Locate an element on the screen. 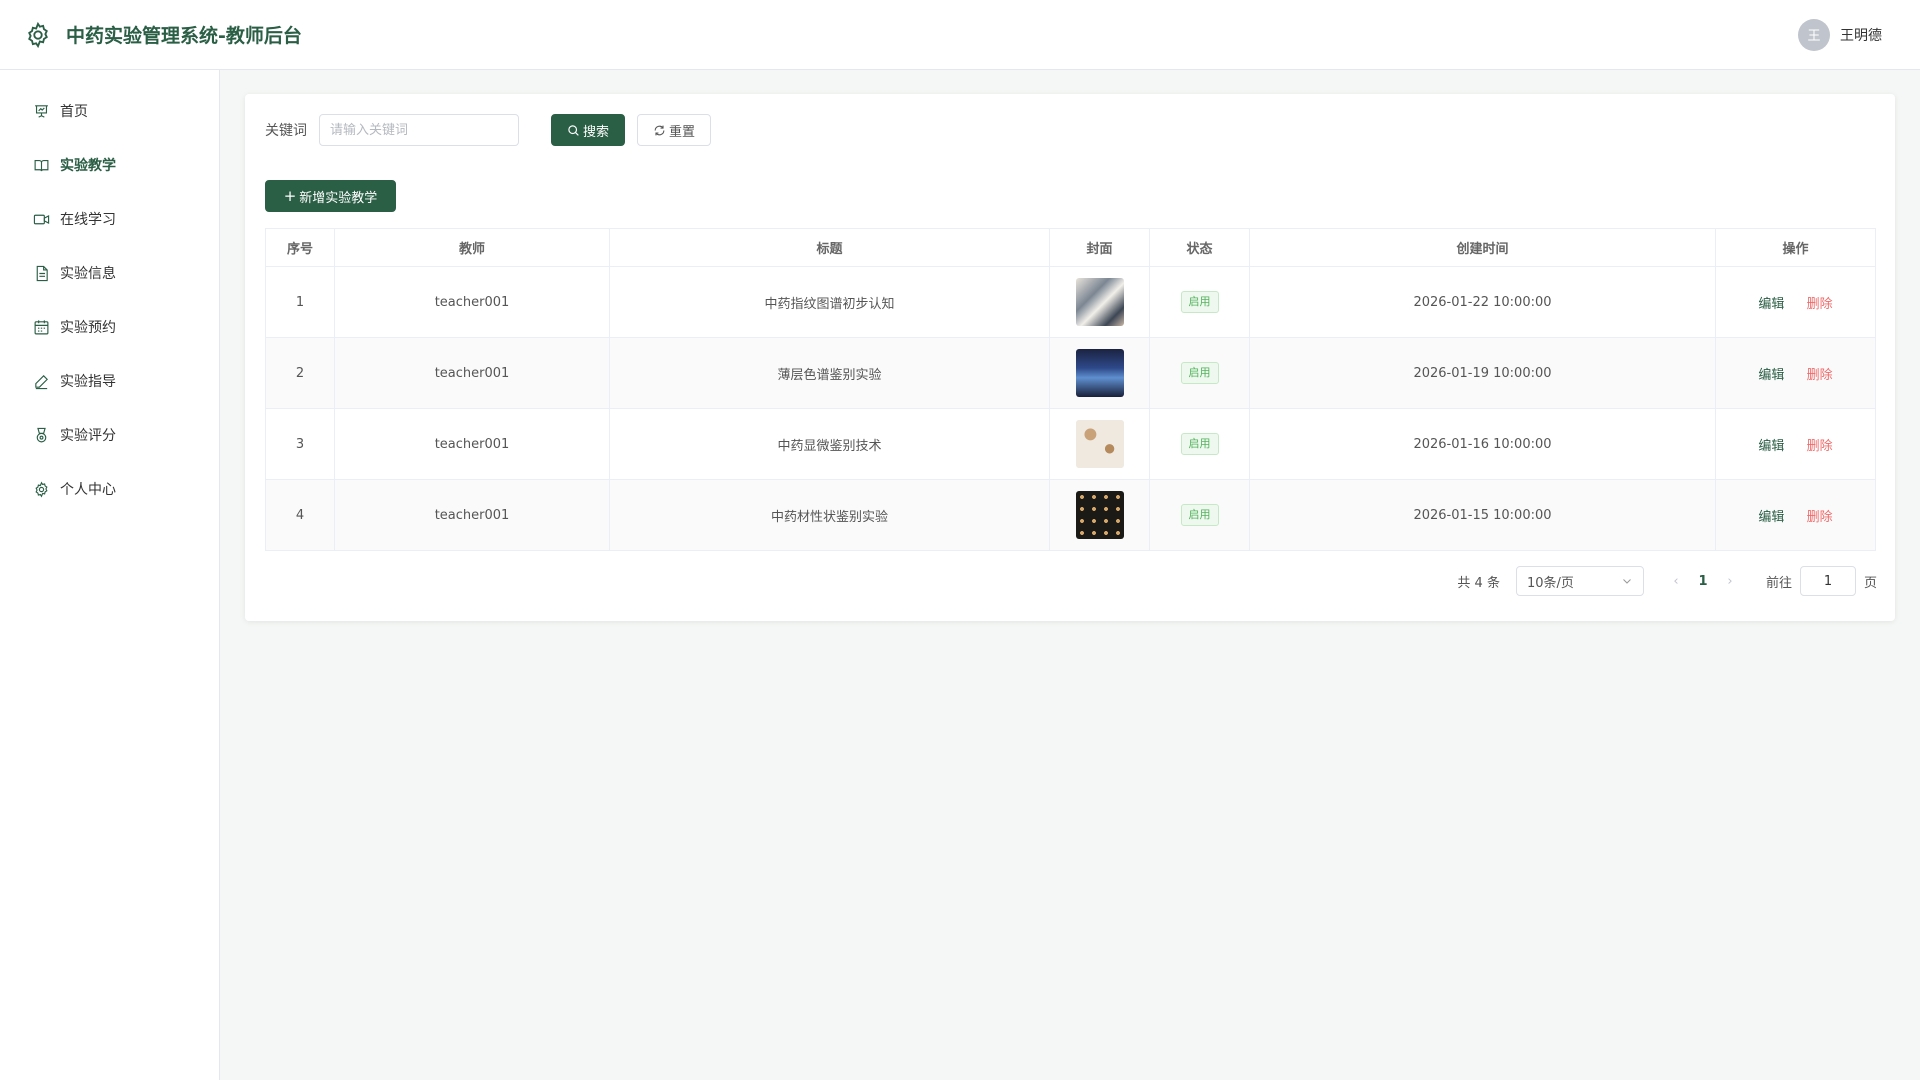  search-button: 搜索 is located at coordinates (588, 130).